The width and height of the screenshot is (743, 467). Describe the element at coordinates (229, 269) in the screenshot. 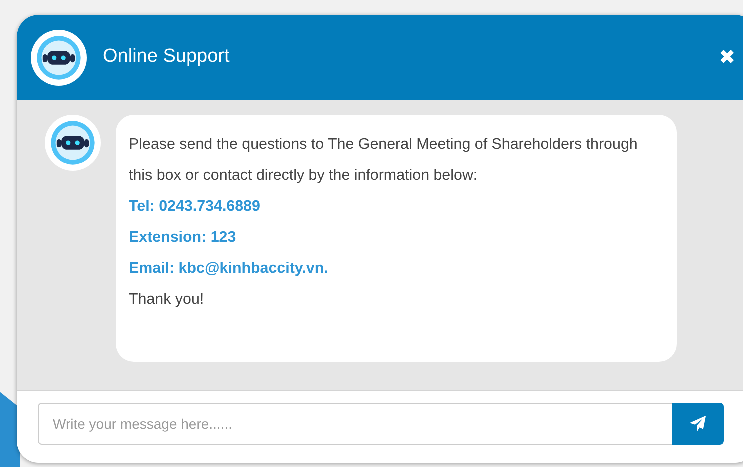

I see `contact-detail: Email: kbc@kinhbaccity.vn.` at that location.